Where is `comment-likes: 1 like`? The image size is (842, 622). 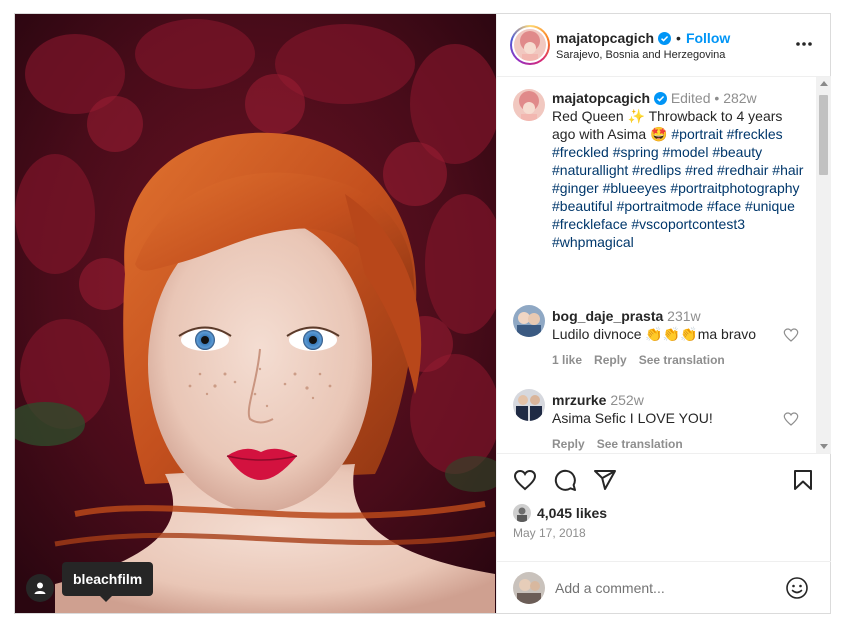
comment-likes: 1 like is located at coordinates (567, 360).